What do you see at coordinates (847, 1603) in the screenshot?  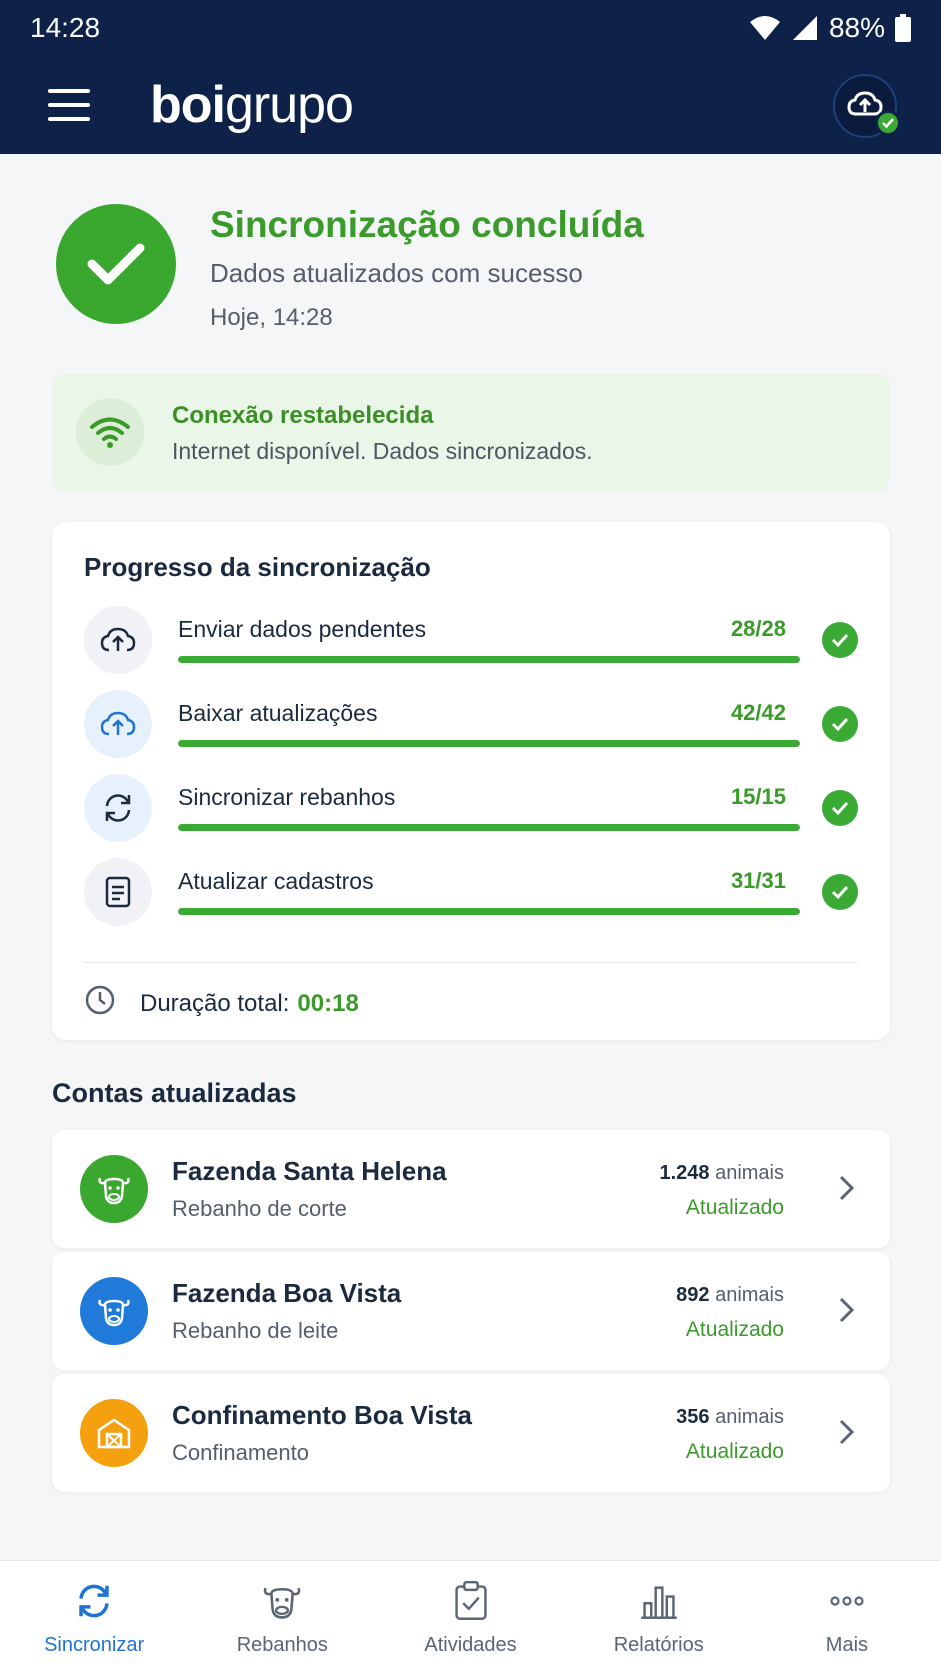 I see `more-dots-icon` at bounding box center [847, 1603].